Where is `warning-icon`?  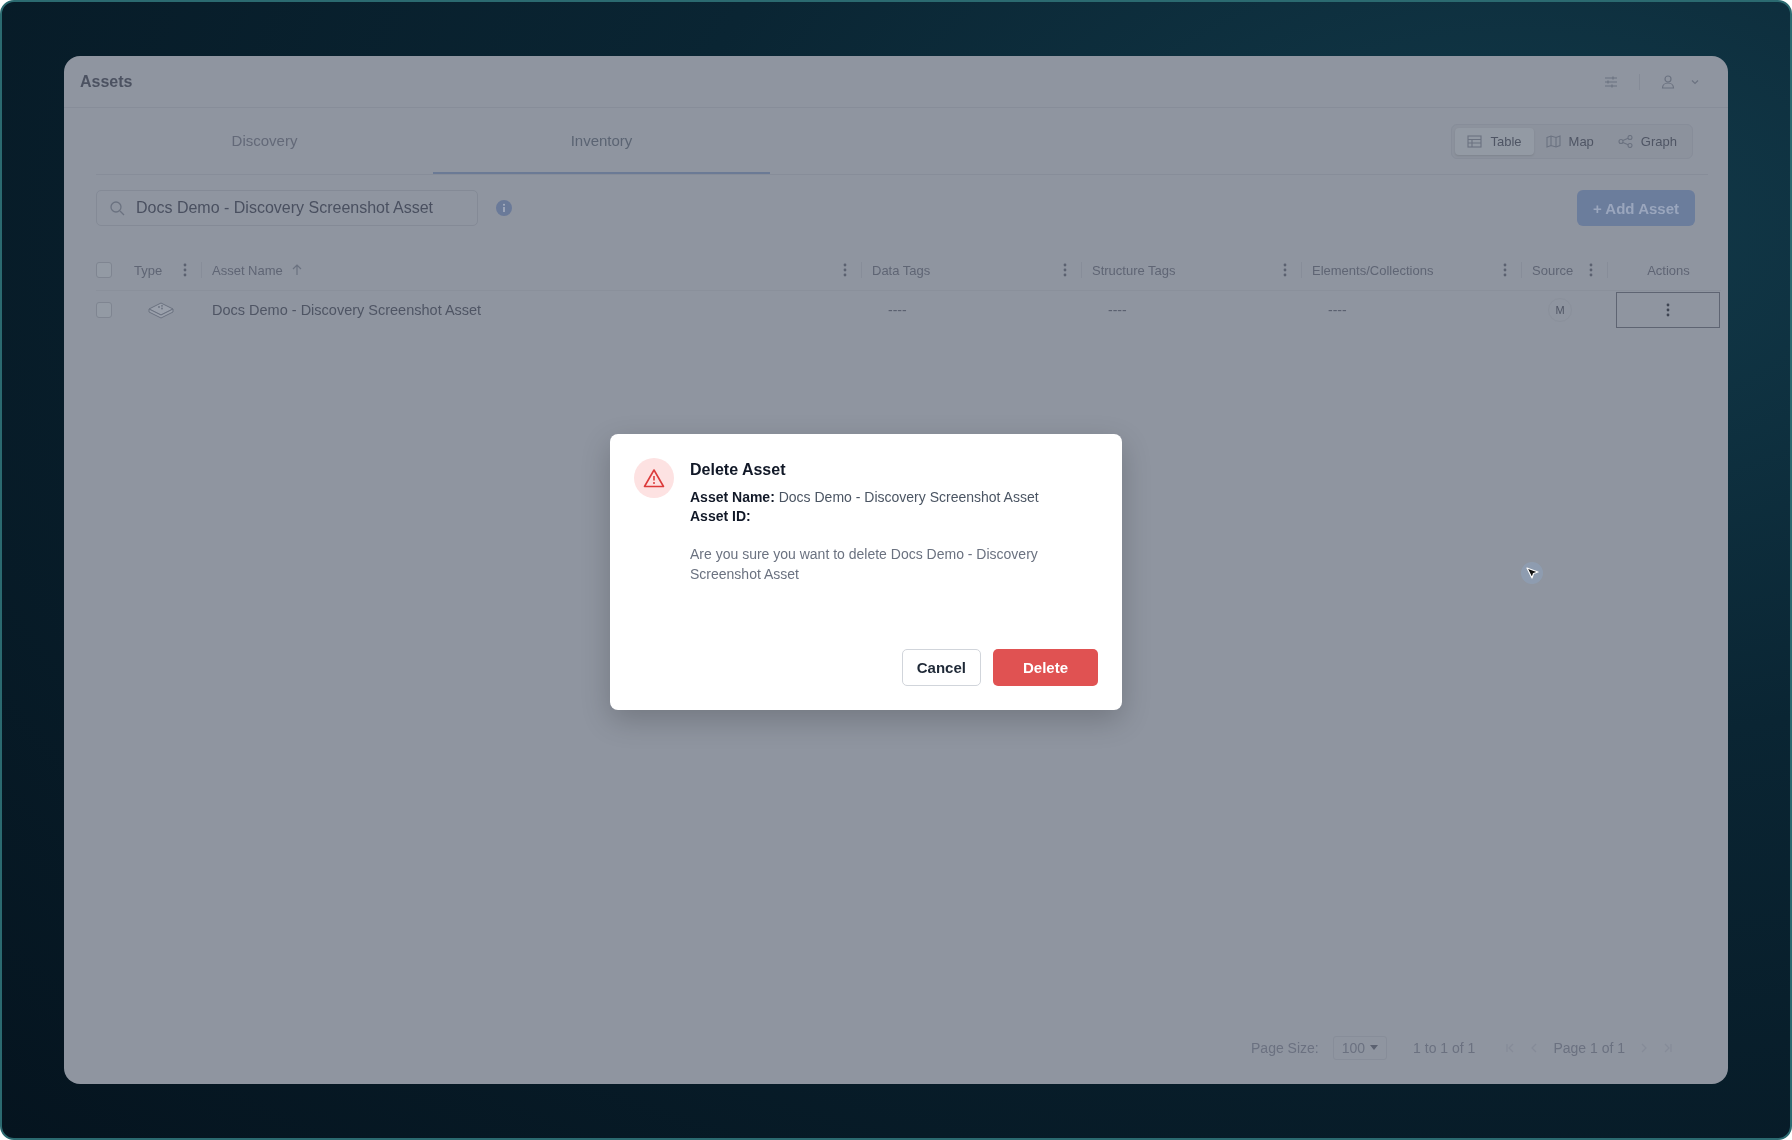
warning-icon is located at coordinates (654, 478).